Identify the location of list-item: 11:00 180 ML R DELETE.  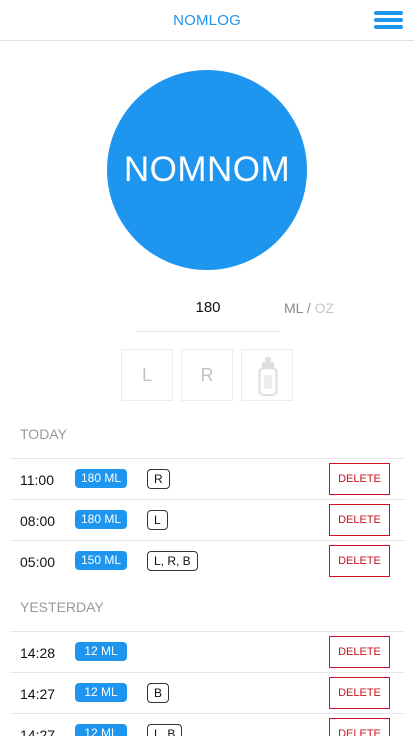
(207, 478).